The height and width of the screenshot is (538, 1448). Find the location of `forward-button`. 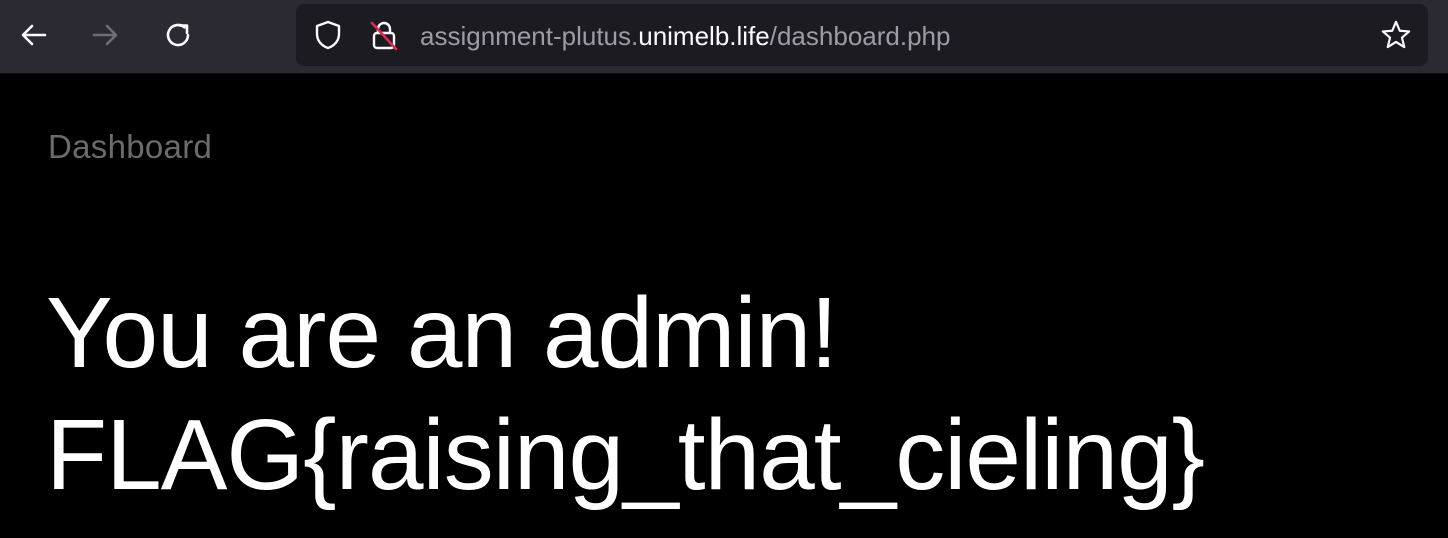

forward-button is located at coordinates (105, 35).